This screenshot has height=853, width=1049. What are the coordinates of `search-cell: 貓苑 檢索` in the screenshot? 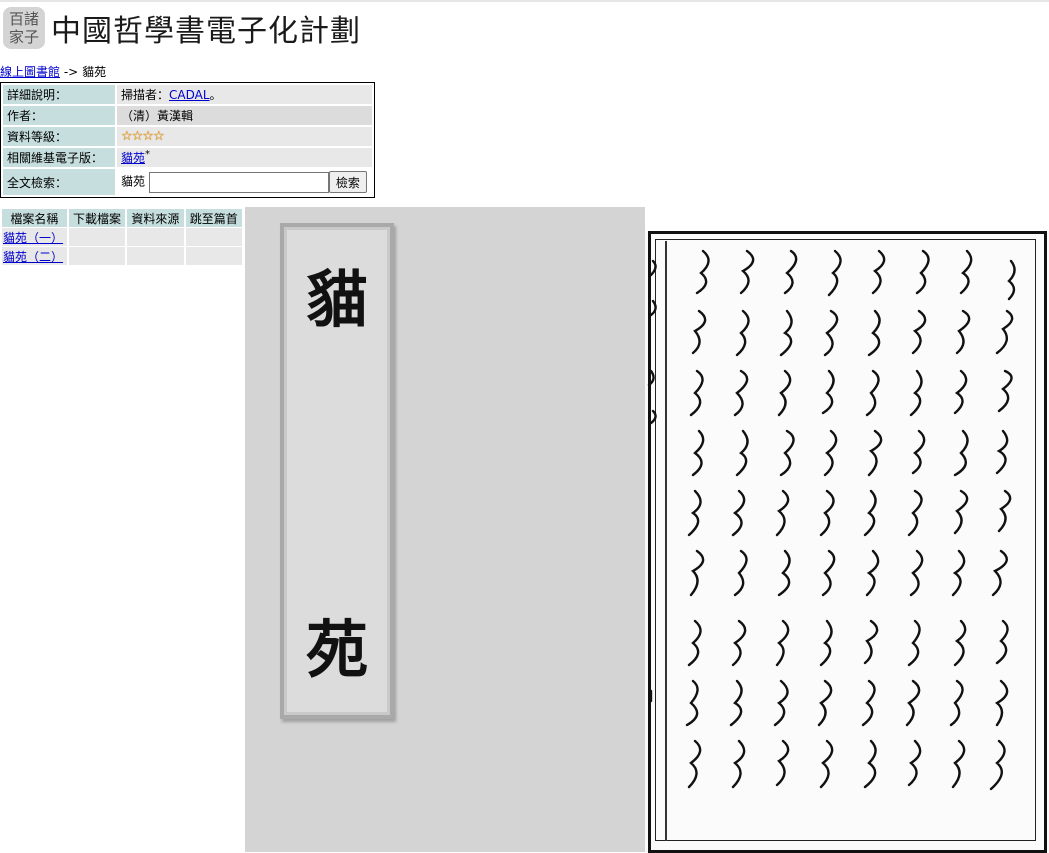 It's located at (244, 182).